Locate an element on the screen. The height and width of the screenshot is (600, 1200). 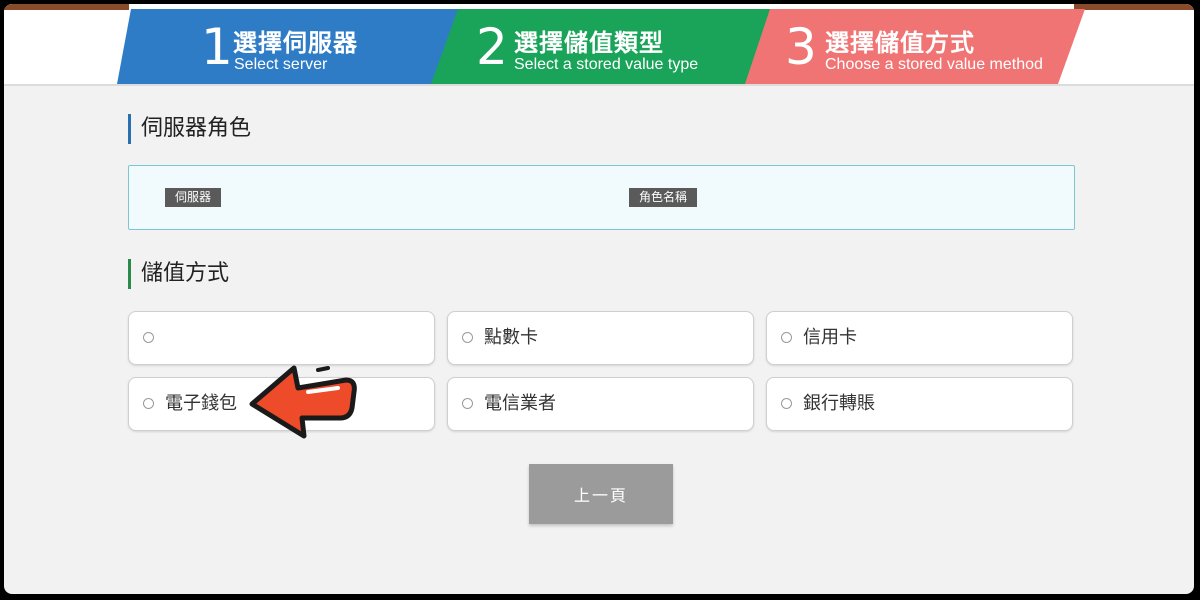
banner-edge-right is located at coordinates (1134, 7).